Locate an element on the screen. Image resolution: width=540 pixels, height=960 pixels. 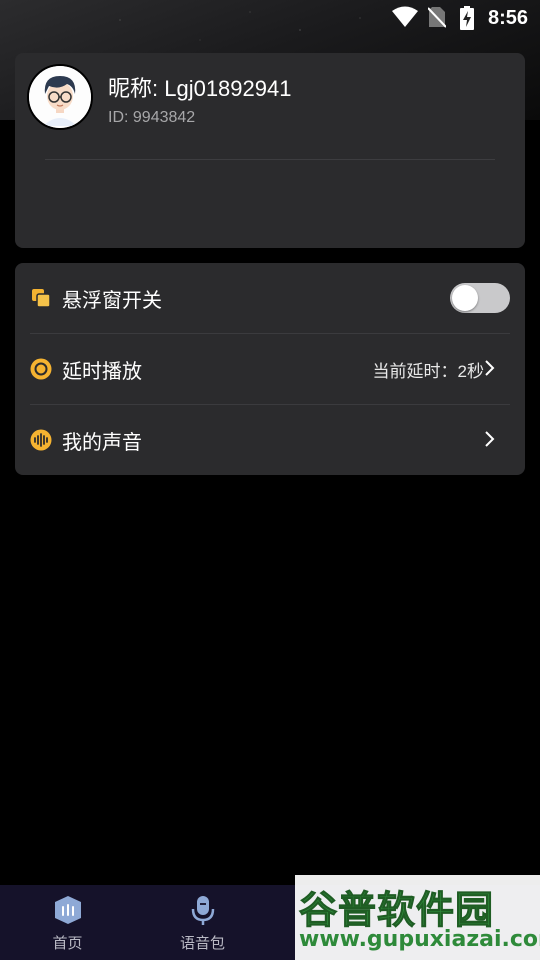
nav-label-home: 首页 is located at coordinates (67, 943).